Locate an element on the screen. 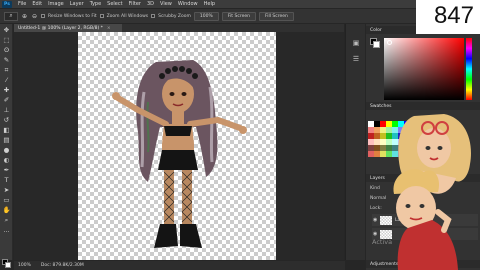 Image resolution: width=480 pixels, height=270 pixels. menu-help: Help is located at coordinates (209, 4).